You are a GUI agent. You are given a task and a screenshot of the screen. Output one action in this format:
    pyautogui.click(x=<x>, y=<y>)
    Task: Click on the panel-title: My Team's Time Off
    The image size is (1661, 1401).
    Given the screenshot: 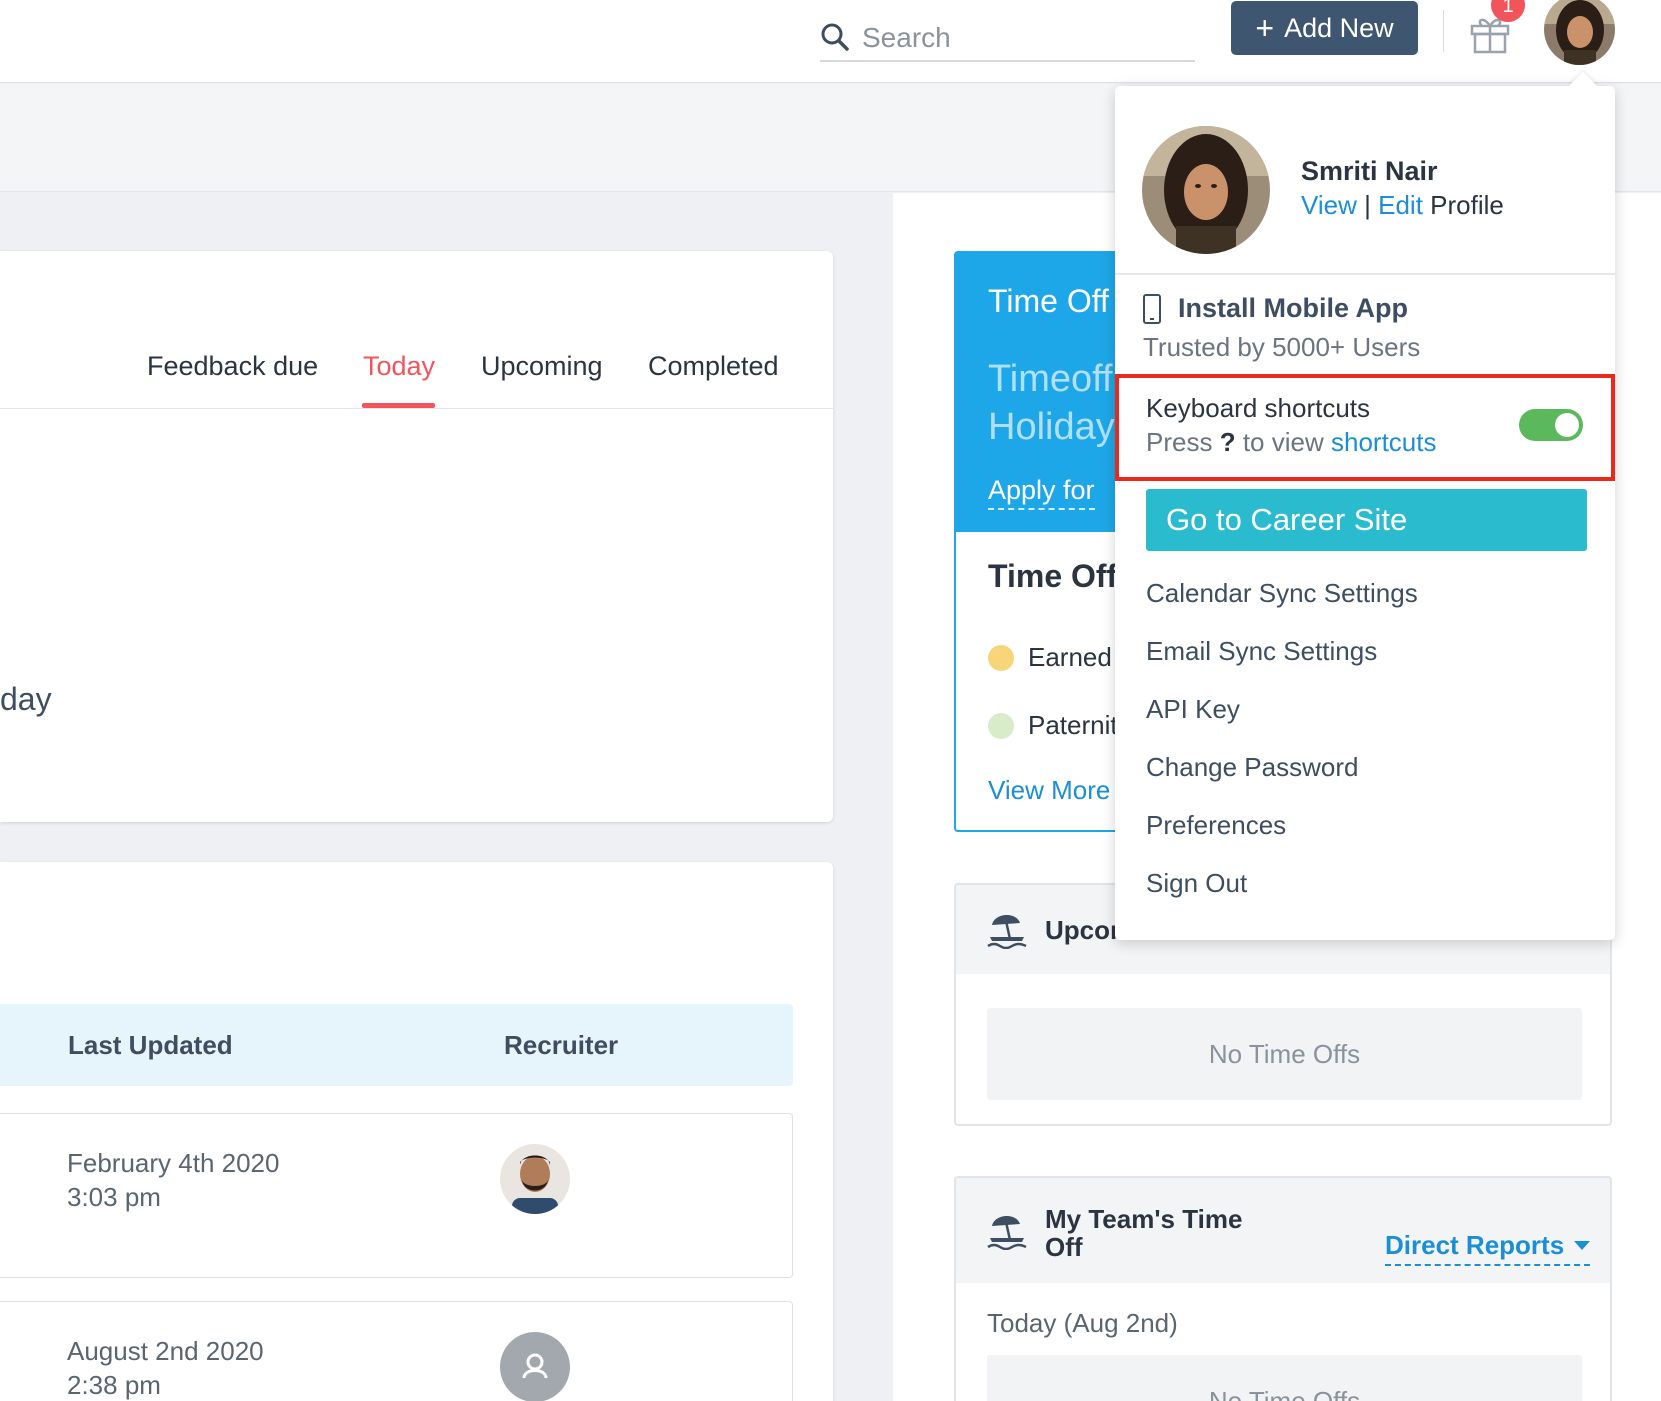 What is the action you would take?
    pyautogui.click(x=1143, y=1233)
    